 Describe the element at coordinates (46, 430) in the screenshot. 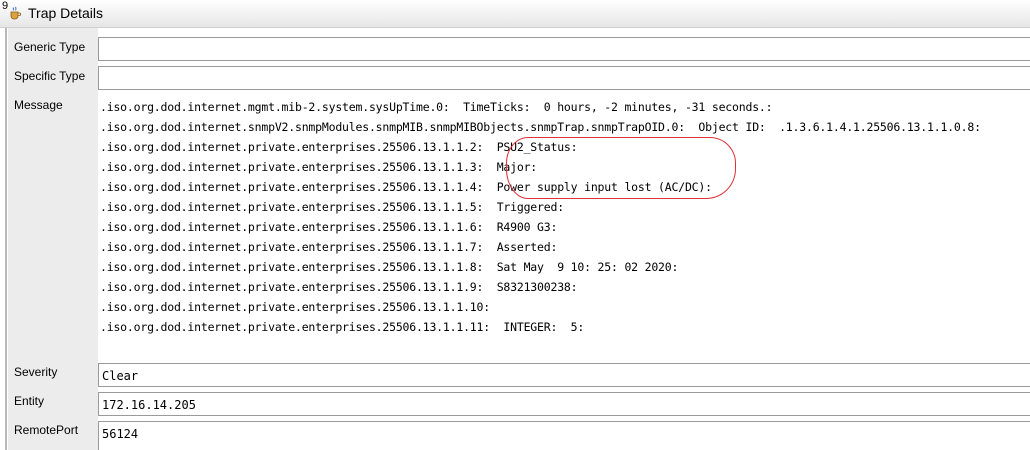

I see `remote-port-label: RemotePort` at that location.